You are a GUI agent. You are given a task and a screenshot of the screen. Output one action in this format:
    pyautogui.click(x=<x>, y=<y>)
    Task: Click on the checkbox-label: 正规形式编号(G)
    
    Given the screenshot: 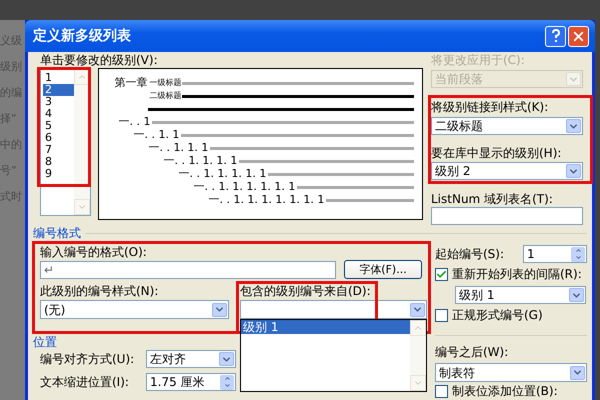 What is the action you would take?
    pyautogui.click(x=497, y=315)
    